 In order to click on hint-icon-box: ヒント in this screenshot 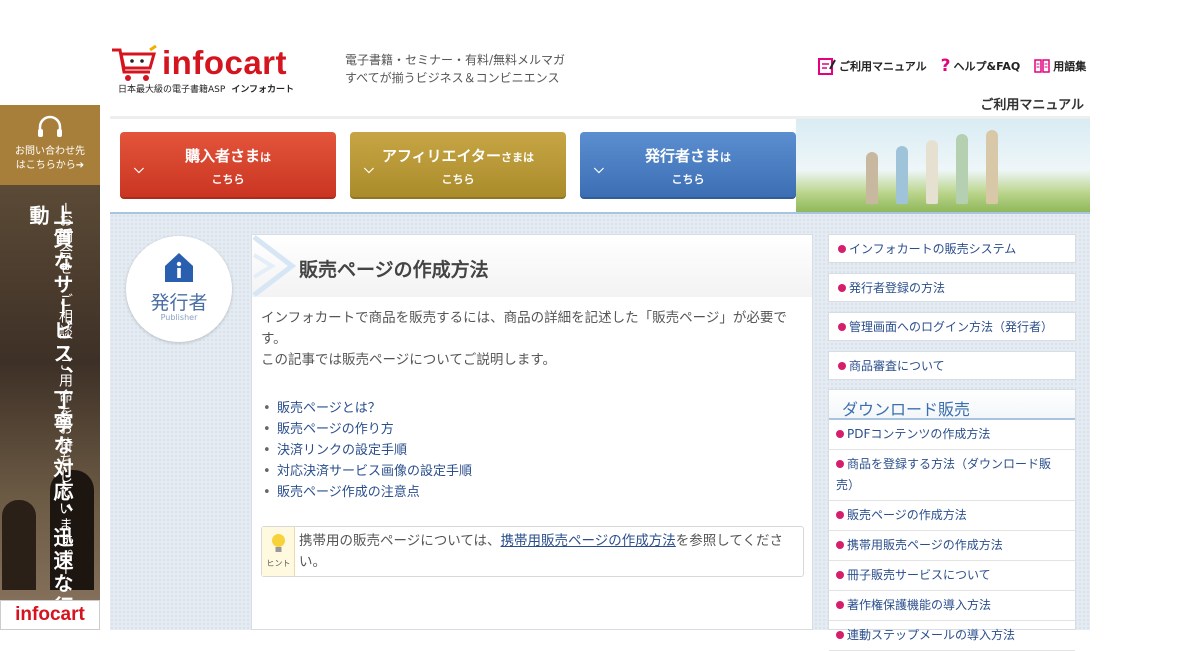, I will do `click(278, 551)`.